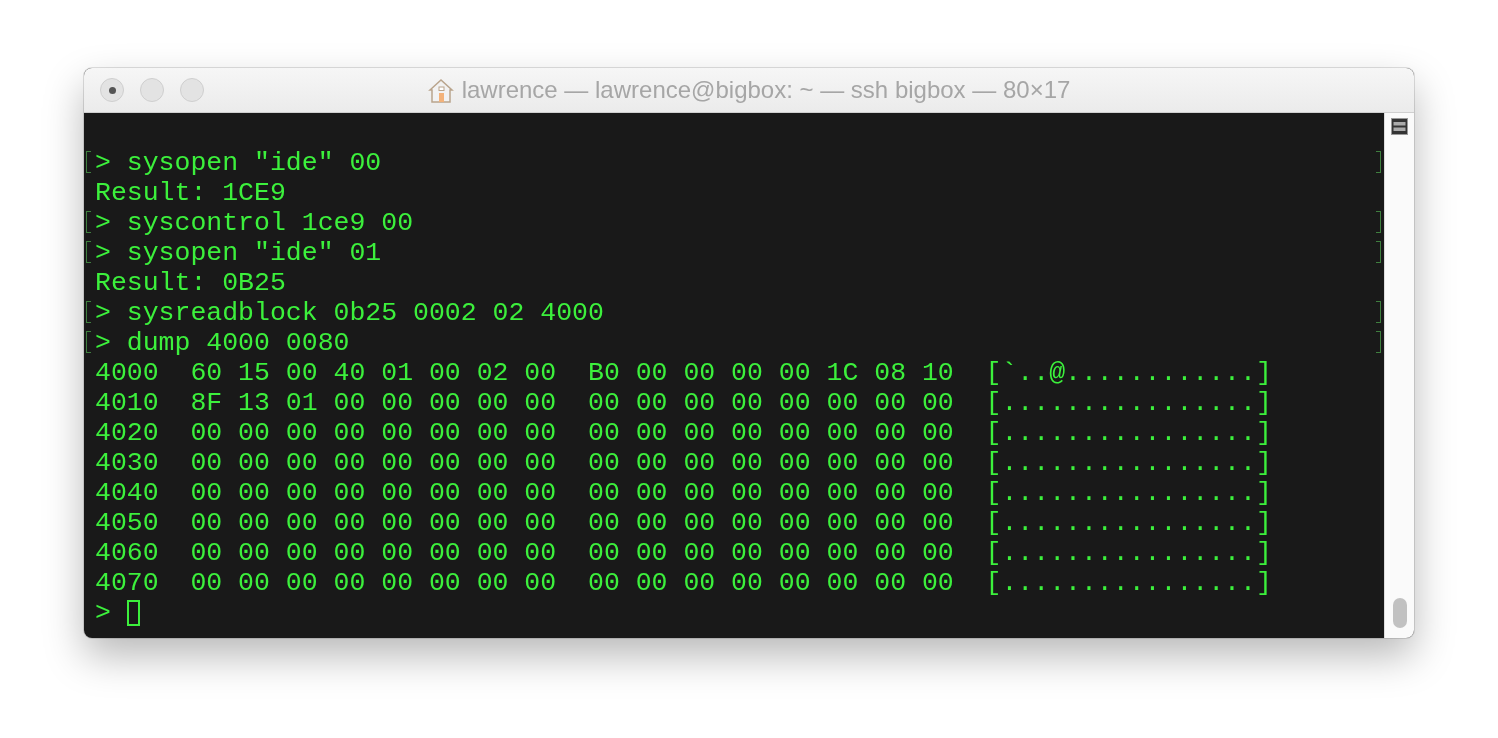 This screenshot has height=738, width=1498. Describe the element at coordinates (190, 283) in the screenshot. I see `terminal-line: Result: 0B25` at that location.